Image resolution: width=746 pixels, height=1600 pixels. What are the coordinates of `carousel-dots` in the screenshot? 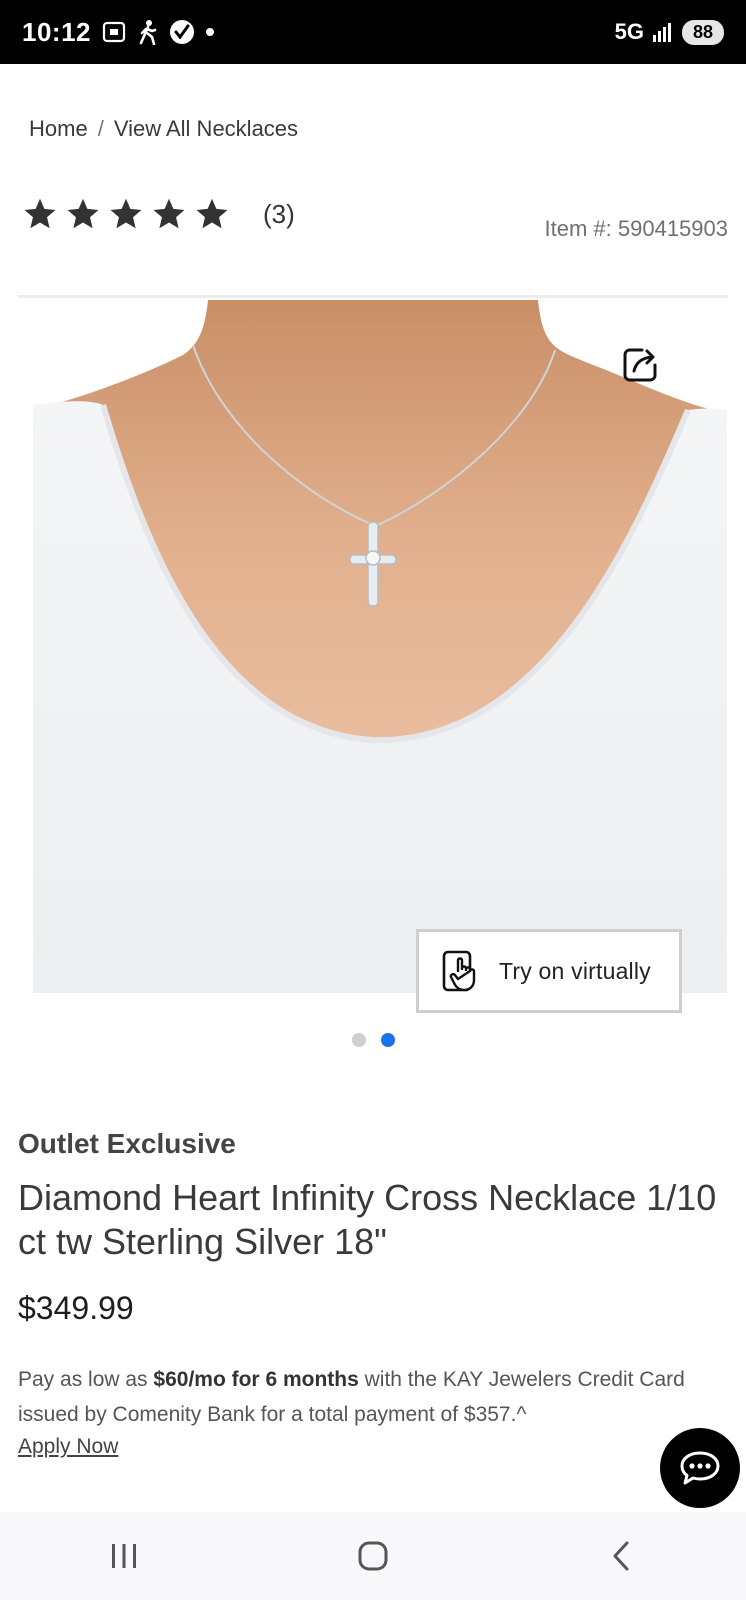 It's located at (373, 1040).